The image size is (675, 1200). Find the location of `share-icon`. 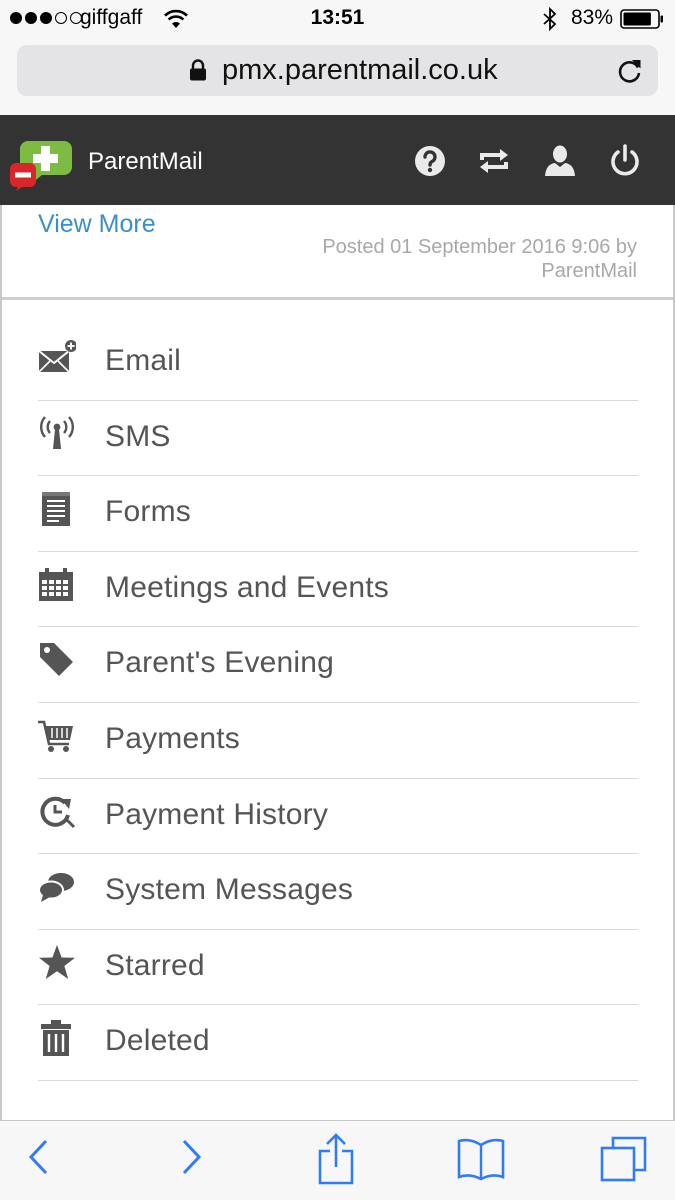

share-icon is located at coordinates (336, 1159).